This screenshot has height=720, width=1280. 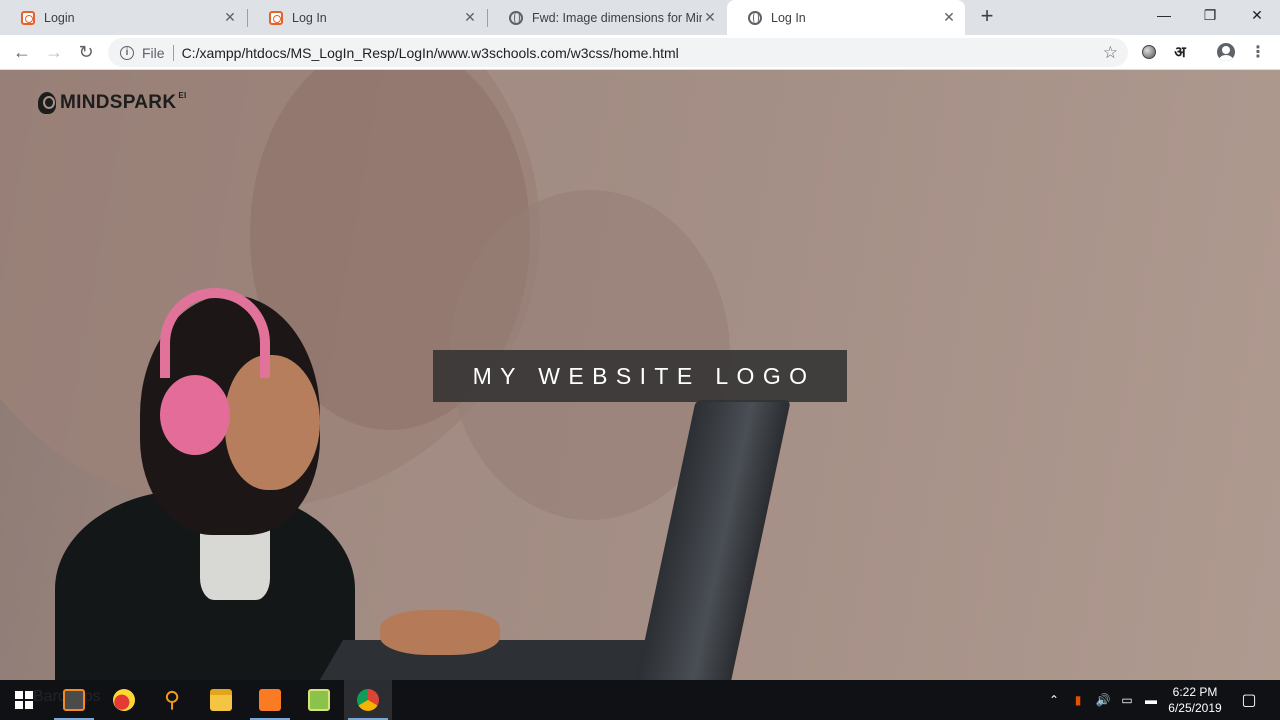 What do you see at coordinates (1149, 52) in the screenshot?
I see `extension-icon` at bounding box center [1149, 52].